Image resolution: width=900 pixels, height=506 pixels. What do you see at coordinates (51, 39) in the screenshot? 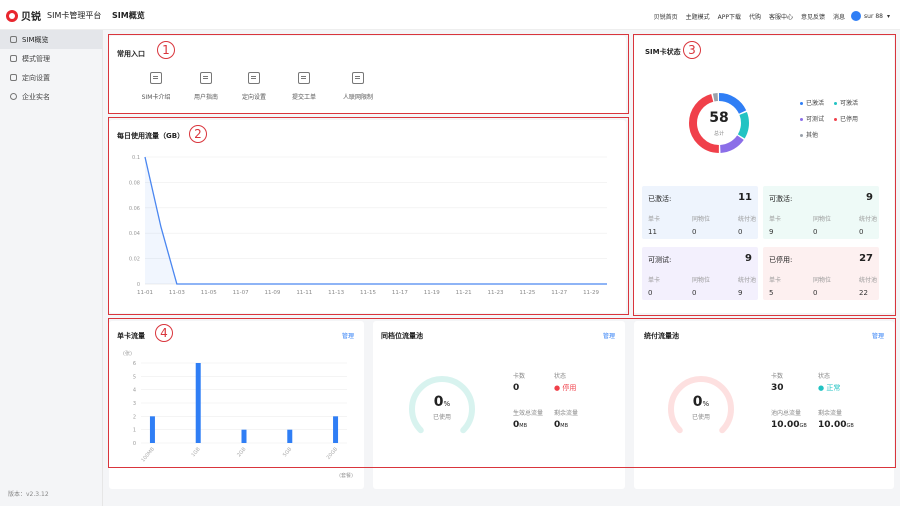
I see `sidebar-item-overview: SIM概览` at bounding box center [51, 39].